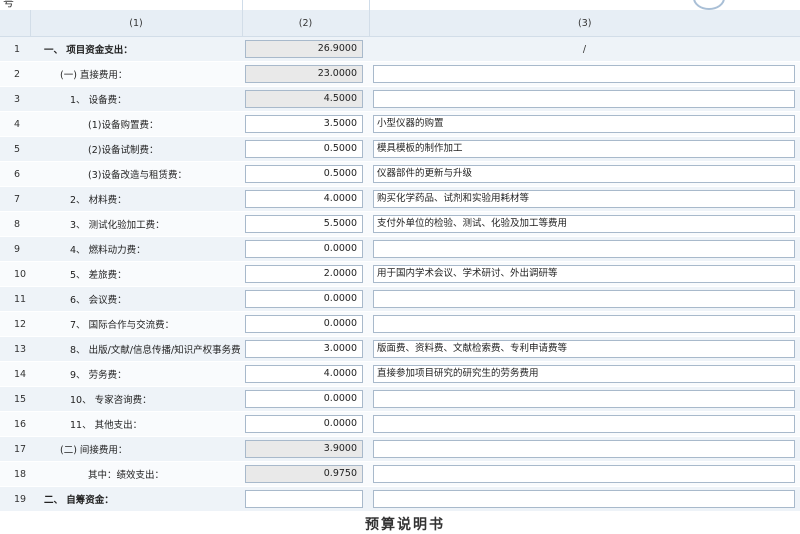  What do you see at coordinates (15, 274) in the screenshot?
I see `row-number: 10` at bounding box center [15, 274].